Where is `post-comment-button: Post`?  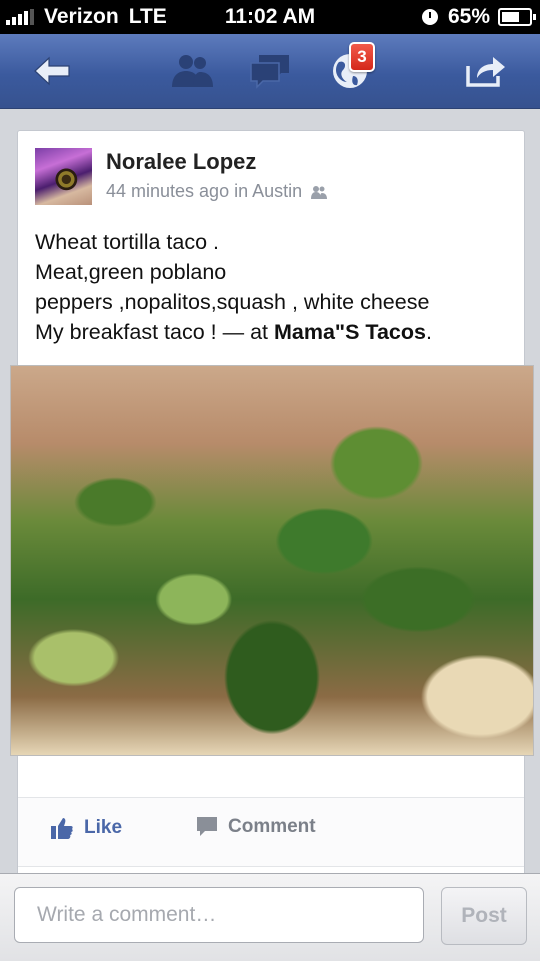
post-comment-button: Post is located at coordinates (484, 916).